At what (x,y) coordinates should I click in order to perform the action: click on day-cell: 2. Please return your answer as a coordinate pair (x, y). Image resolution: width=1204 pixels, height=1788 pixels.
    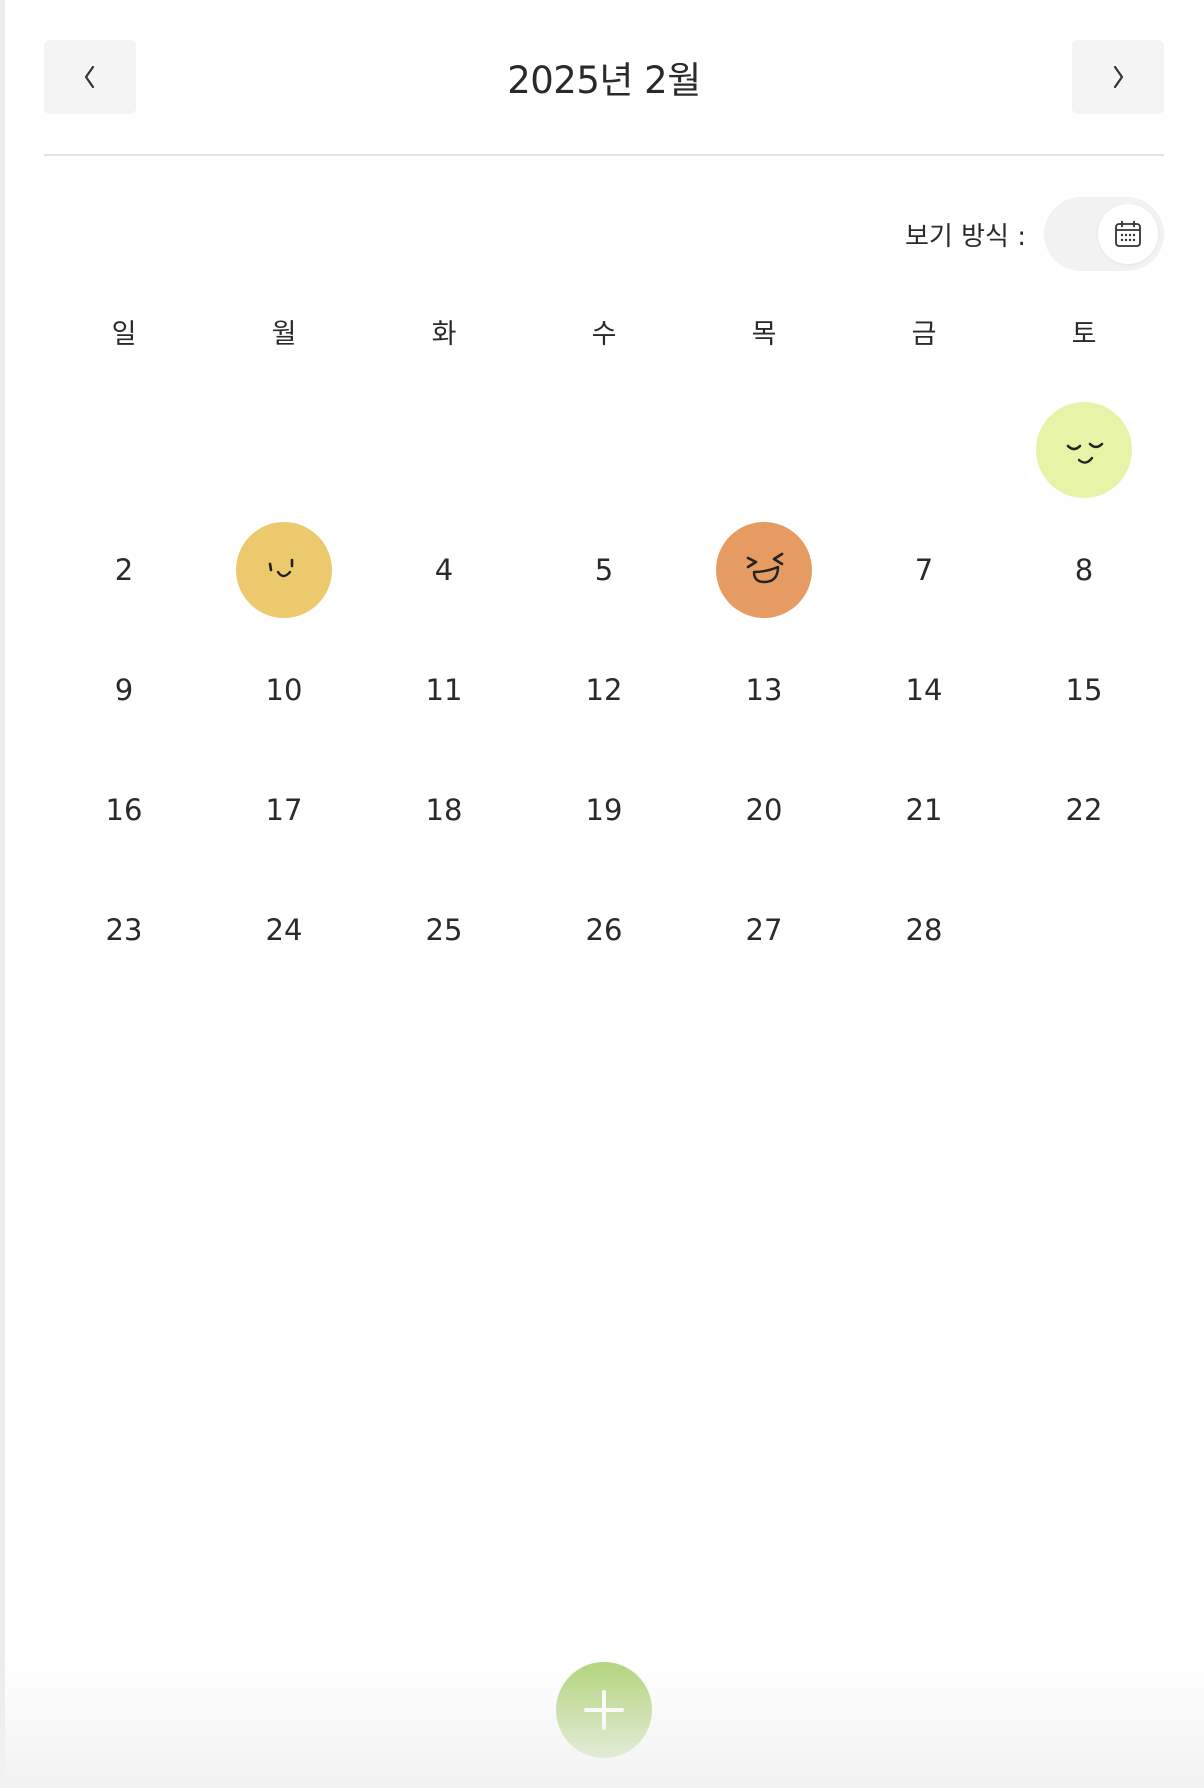
    Looking at the image, I should click on (124, 570).